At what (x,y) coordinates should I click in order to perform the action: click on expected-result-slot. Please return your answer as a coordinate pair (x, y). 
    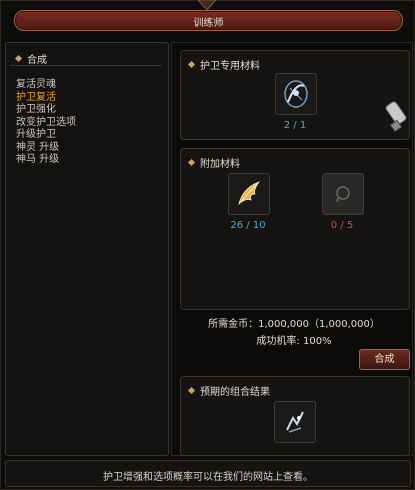
    Looking at the image, I should click on (295, 422).